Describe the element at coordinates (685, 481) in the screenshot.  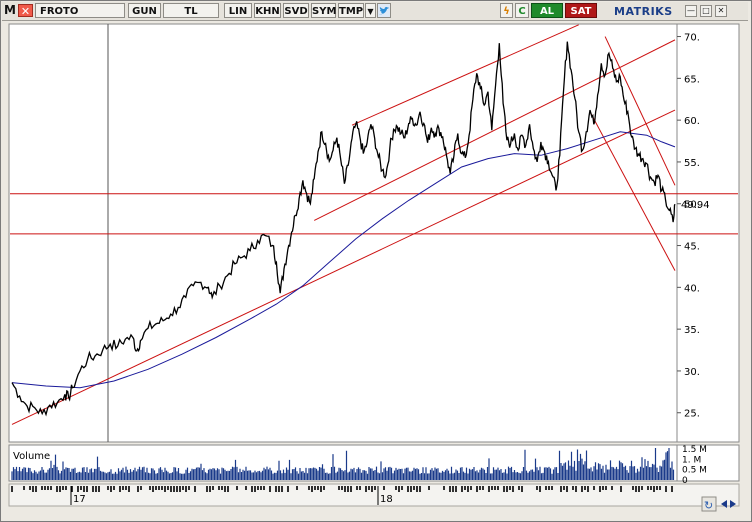
I see `volume-tick-label: 0` at that location.